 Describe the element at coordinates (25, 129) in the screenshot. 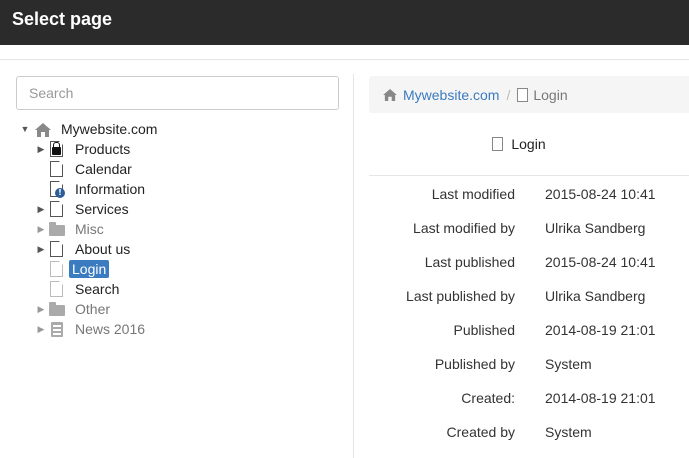

I see `expanded-caret-icon: ▼` at that location.